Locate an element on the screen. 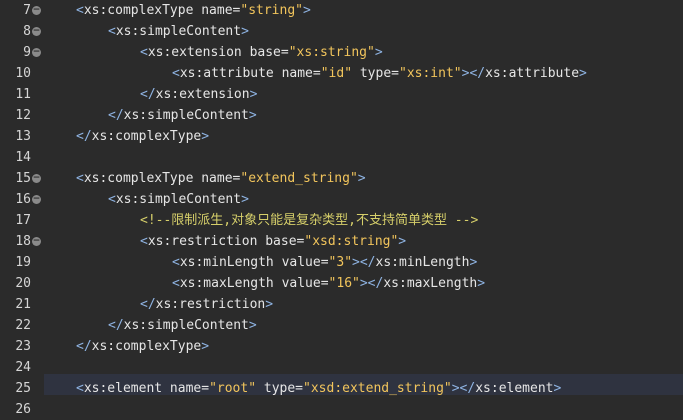  line-number: 25 is located at coordinates (23, 388).